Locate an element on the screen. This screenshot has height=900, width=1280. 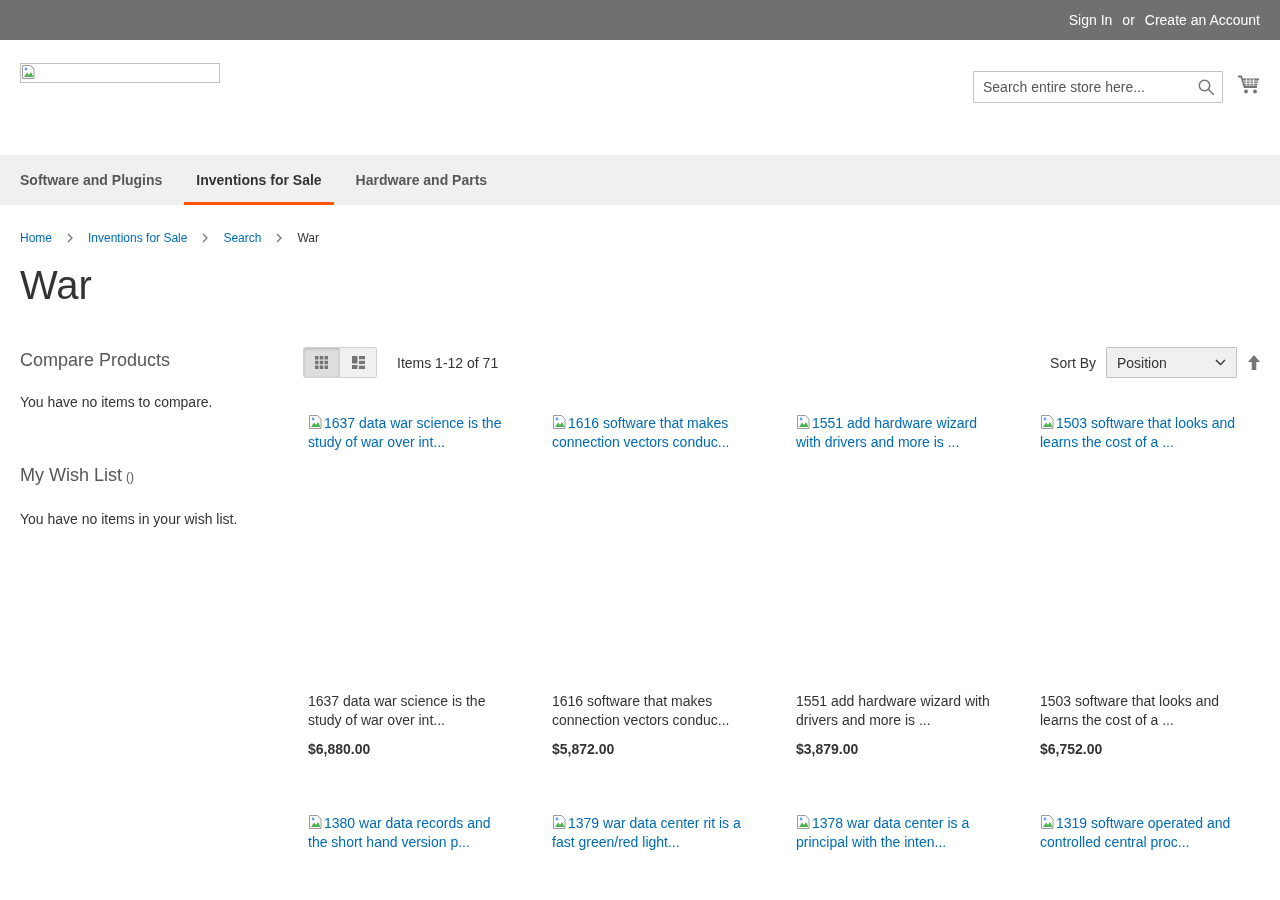
nav-menu-item: Software and Plugins is located at coordinates (91, 180).